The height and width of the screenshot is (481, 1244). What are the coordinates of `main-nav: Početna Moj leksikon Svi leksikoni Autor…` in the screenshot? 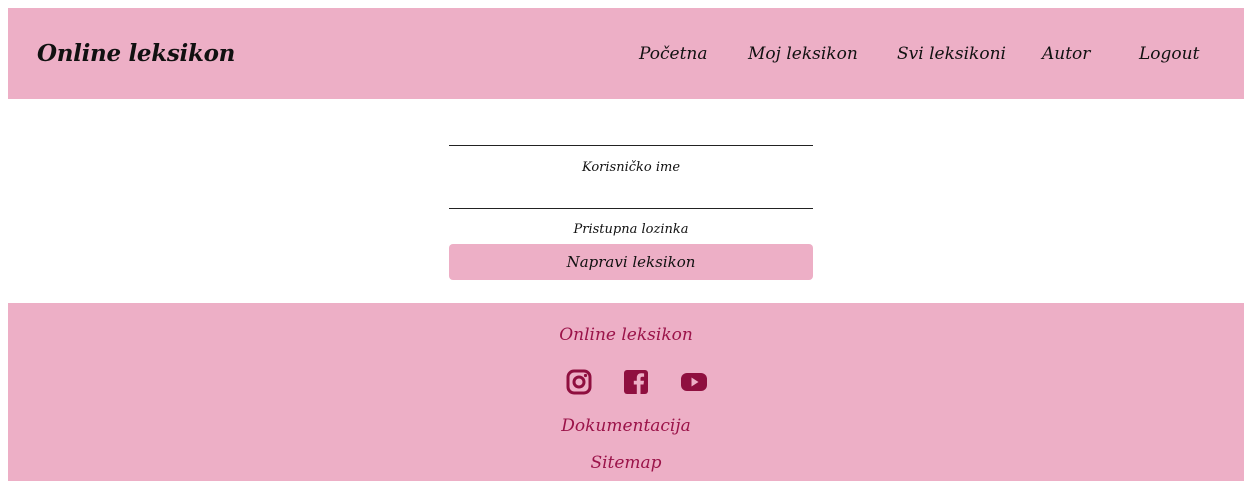 It's located at (626, 56).